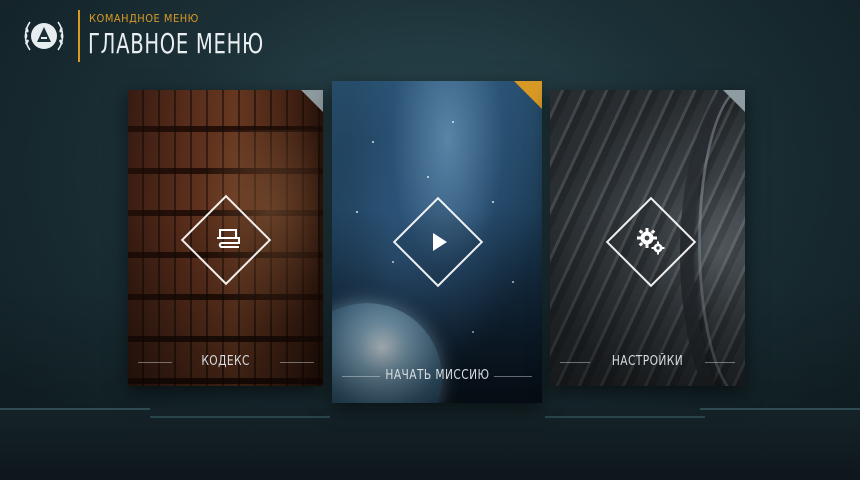 The height and width of the screenshot is (480, 860). What do you see at coordinates (651, 241) in the screenshot?
I see `gears-icon` at bounding box center [651, 241].